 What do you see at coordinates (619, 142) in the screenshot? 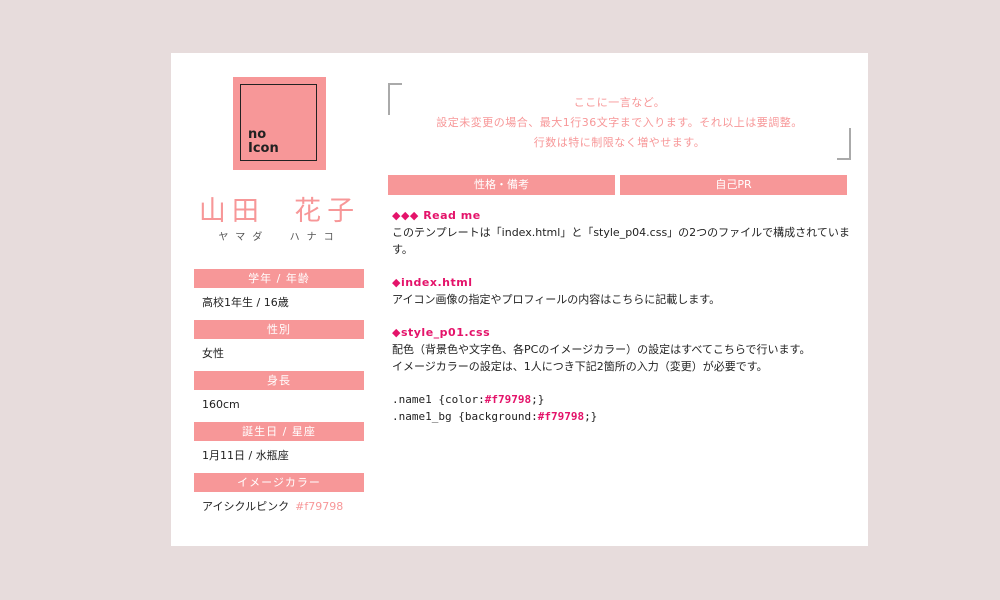
I see `quote-line-3: 行数は特に制限なく増やせます。` at bounding box center [619, 142].